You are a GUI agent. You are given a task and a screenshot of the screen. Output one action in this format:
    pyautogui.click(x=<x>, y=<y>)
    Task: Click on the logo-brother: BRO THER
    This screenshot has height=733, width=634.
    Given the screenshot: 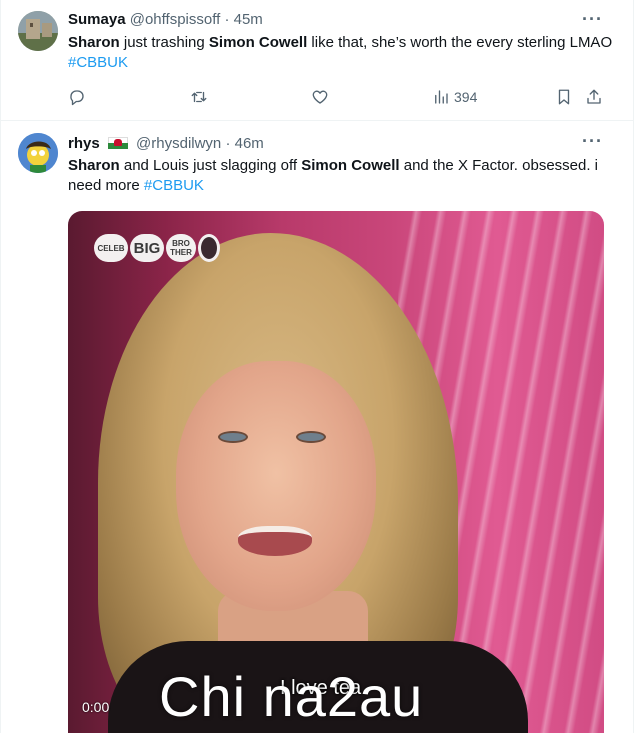 What is the action you would take?
    pyautogui.click(x=181, y=248)
    